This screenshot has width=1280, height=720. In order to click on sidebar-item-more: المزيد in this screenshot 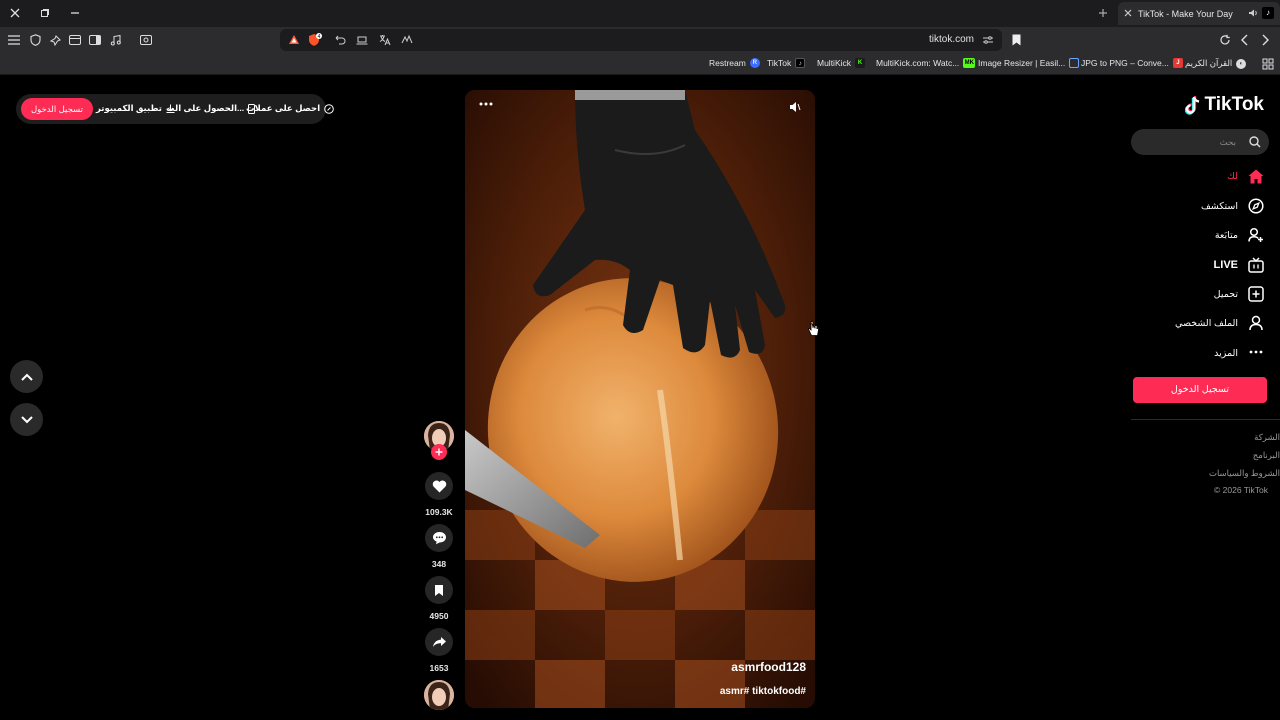, I will do `click(1226, 353)`.